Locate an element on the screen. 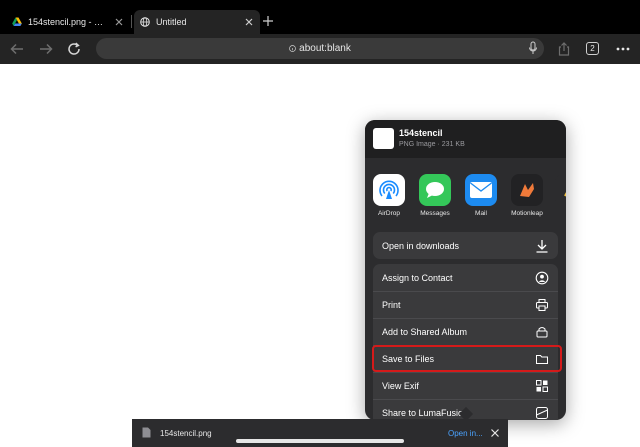 The image size is (640, 447). action-label: Print is located at coordinates (391, 305).